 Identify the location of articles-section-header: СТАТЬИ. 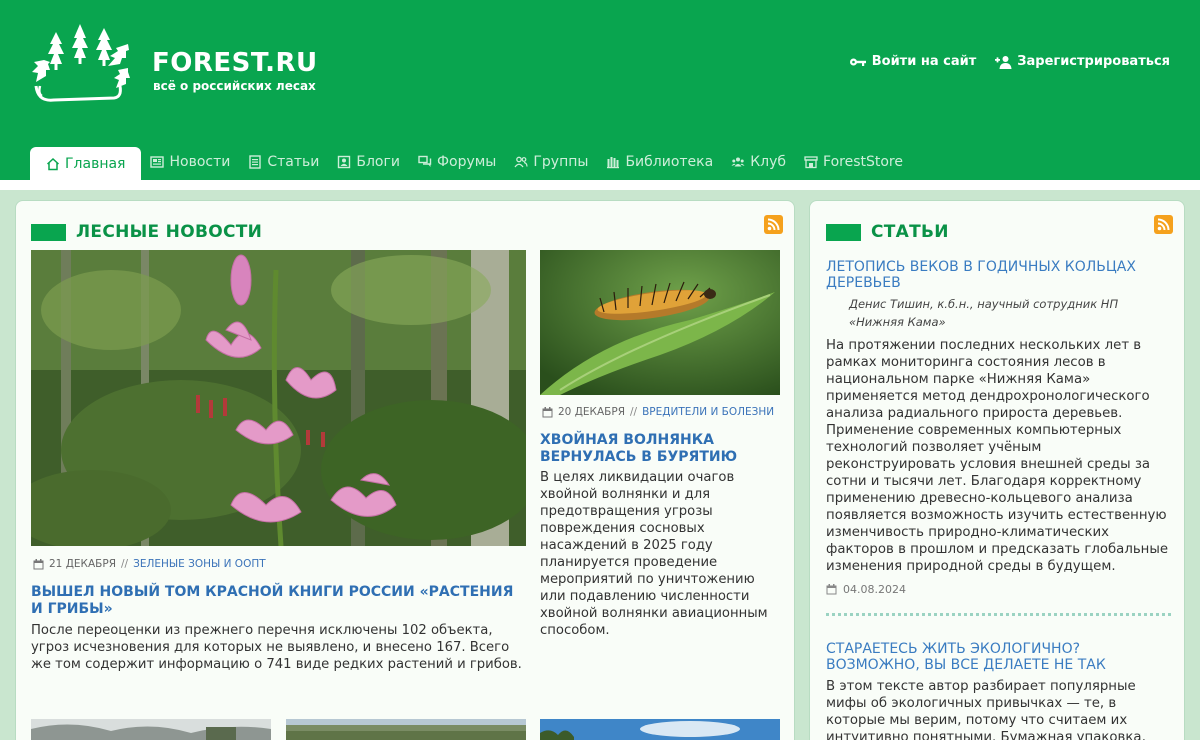
(887, 232).